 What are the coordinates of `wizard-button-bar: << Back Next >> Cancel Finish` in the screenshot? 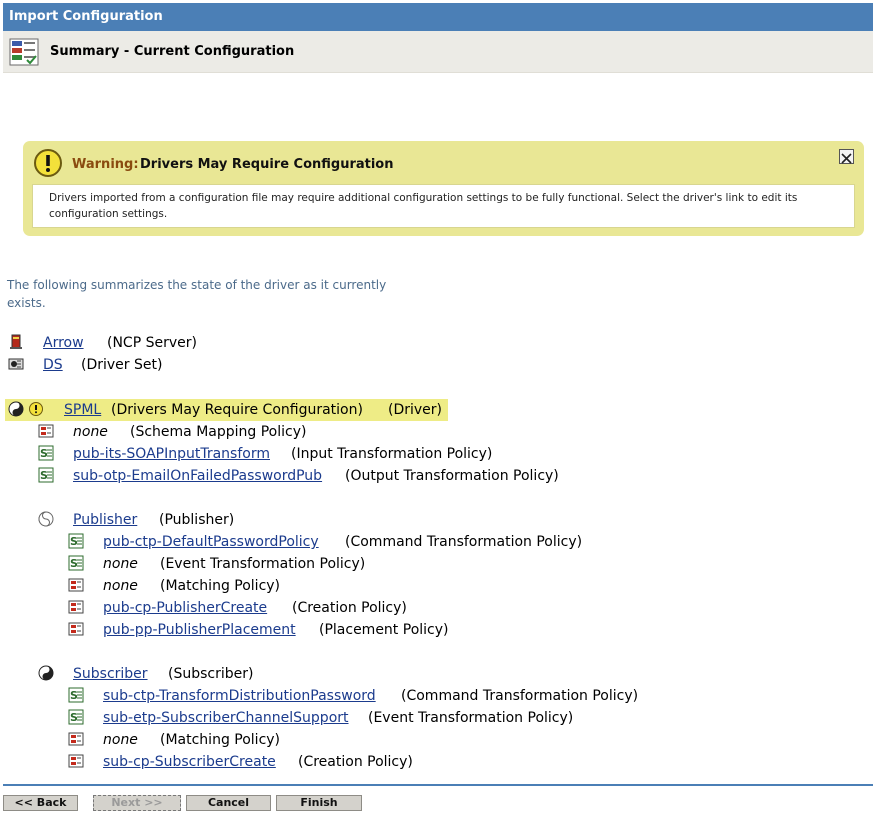 It's located at (438, 799).